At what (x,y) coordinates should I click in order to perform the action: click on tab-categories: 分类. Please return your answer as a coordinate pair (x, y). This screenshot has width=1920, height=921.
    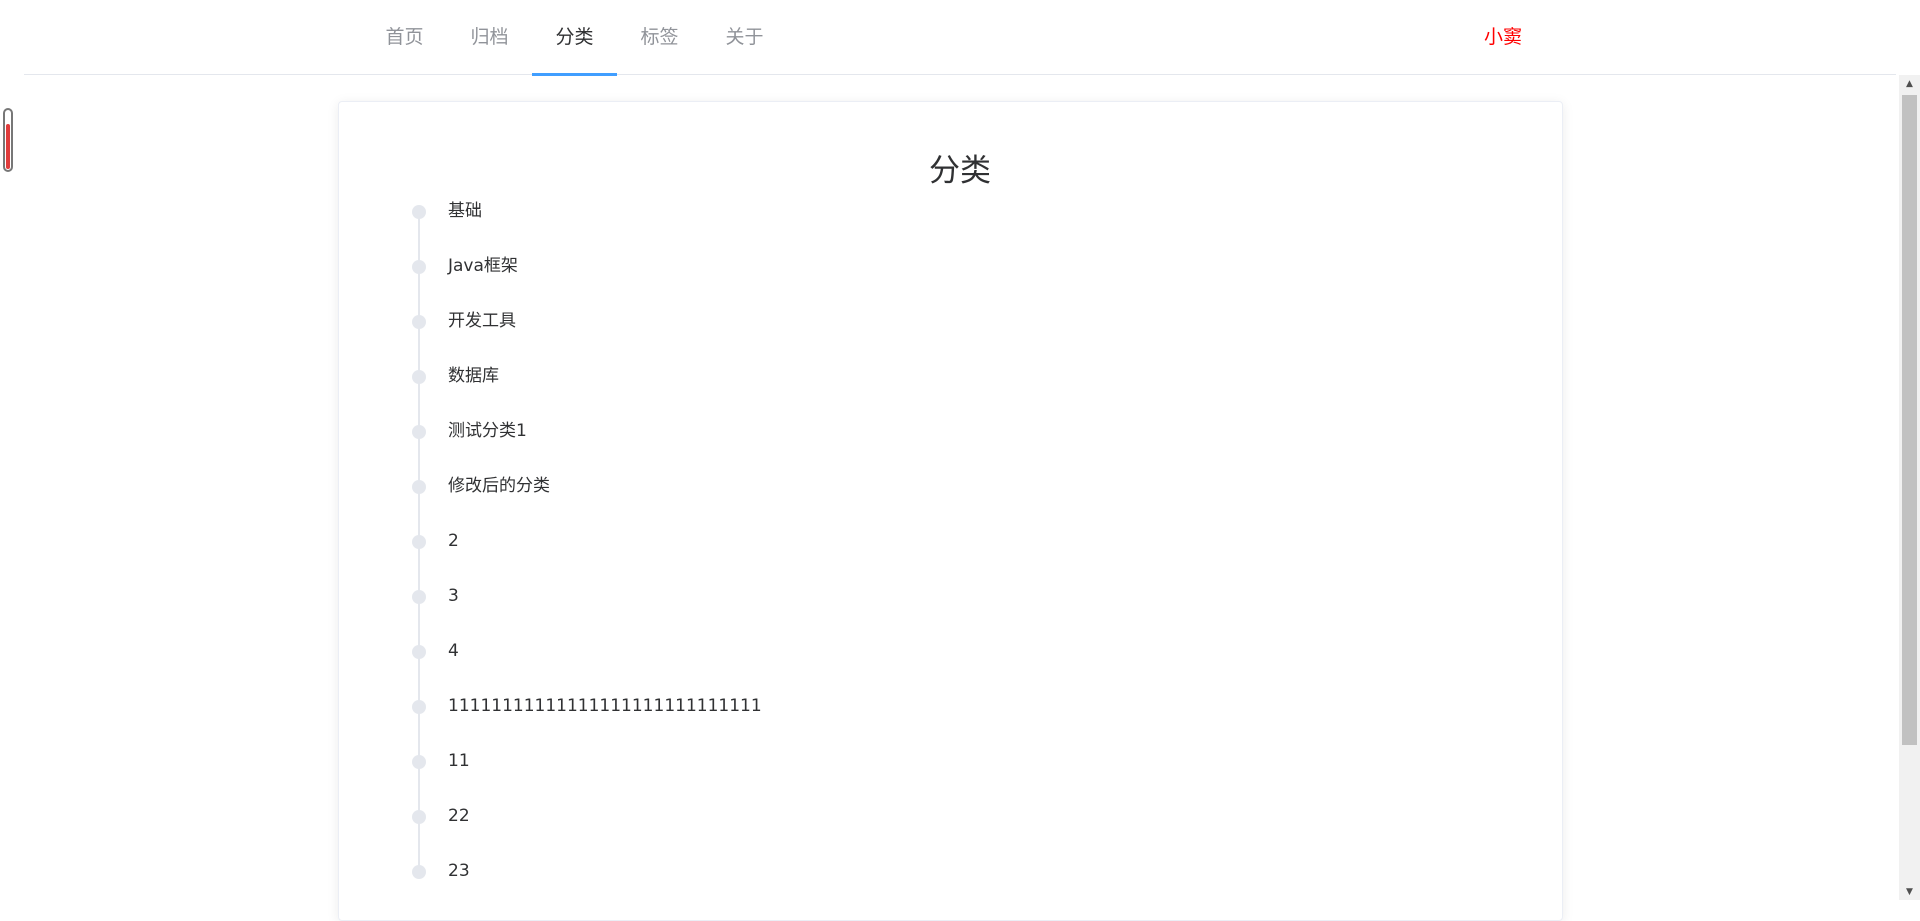
    Looking at the image, I should click on (574, 38).